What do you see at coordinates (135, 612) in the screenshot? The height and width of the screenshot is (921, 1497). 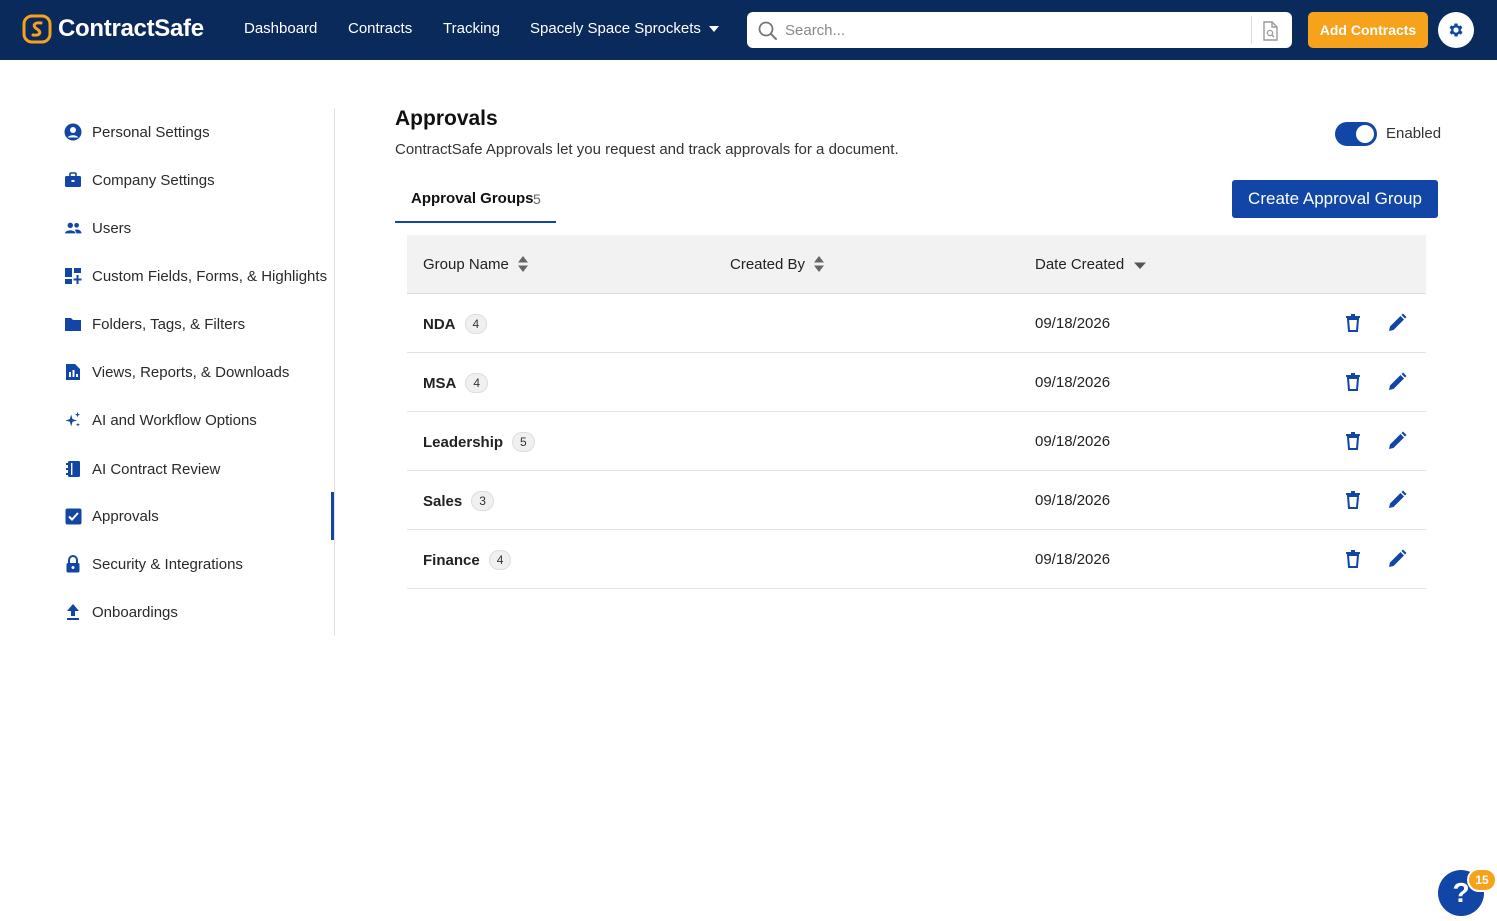 I see `sidebar-item-label: Onboardings` at bounding box center [135, 612].